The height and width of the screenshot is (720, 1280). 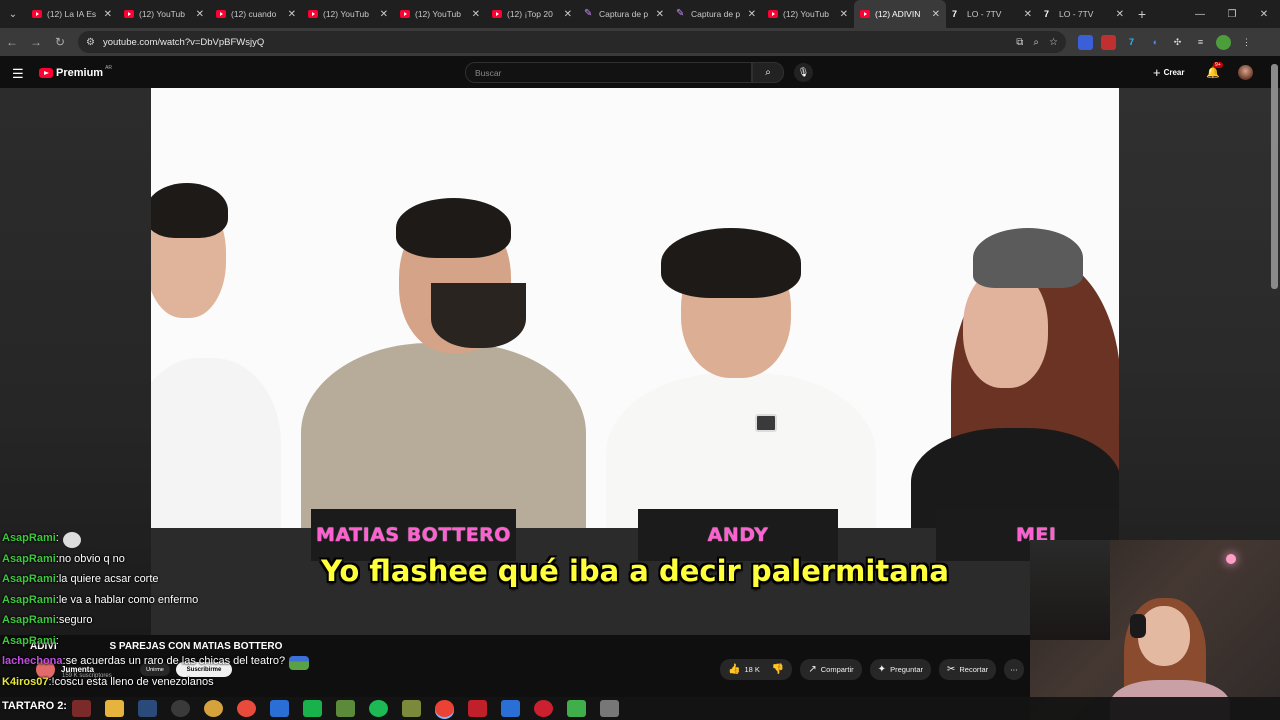 What do you see at coordinates (444, 708) in the screenshot?
I see `chrome-active-icon` at bounding box center [444, 708].